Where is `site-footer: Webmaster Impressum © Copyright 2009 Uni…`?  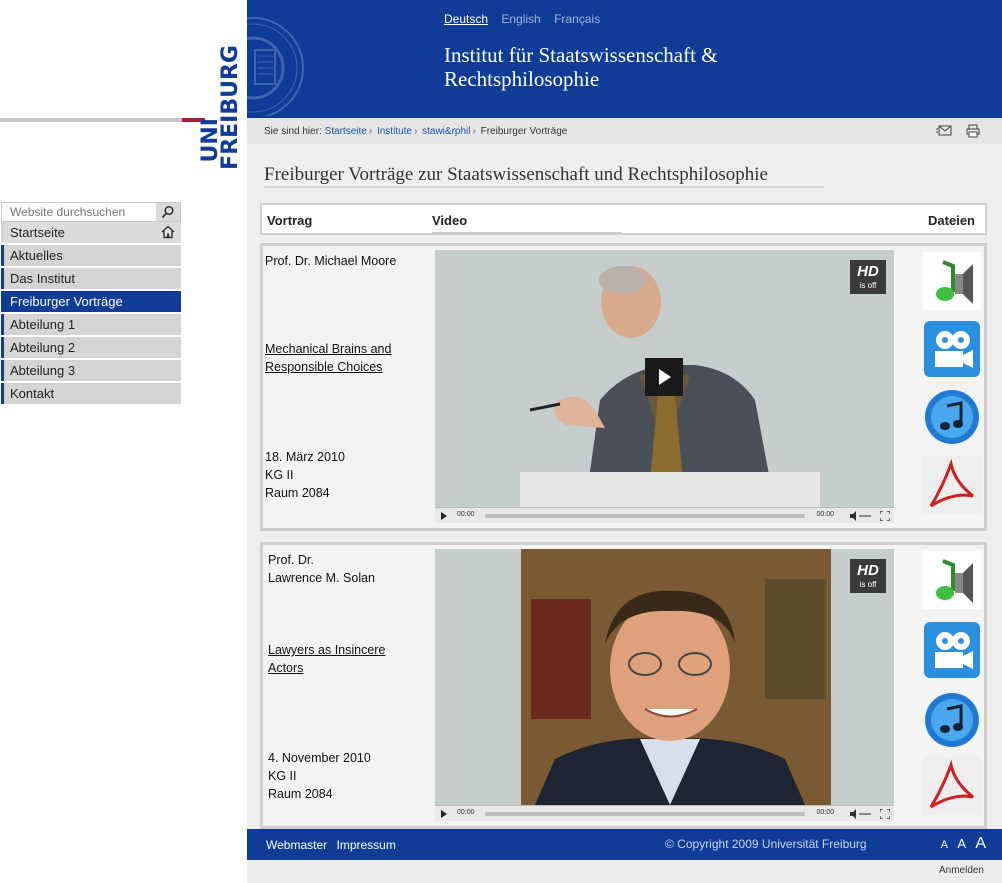 site-footer: Webmaster Impressum © Copyright 2009 Uni… is located at coordinates (624, 844).